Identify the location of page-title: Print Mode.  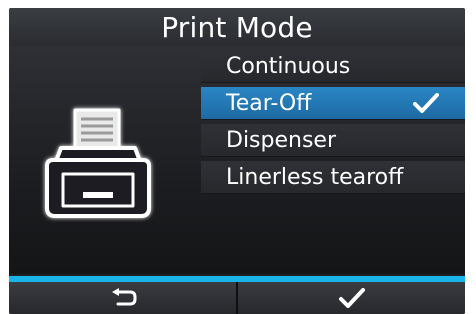
(237, 27).